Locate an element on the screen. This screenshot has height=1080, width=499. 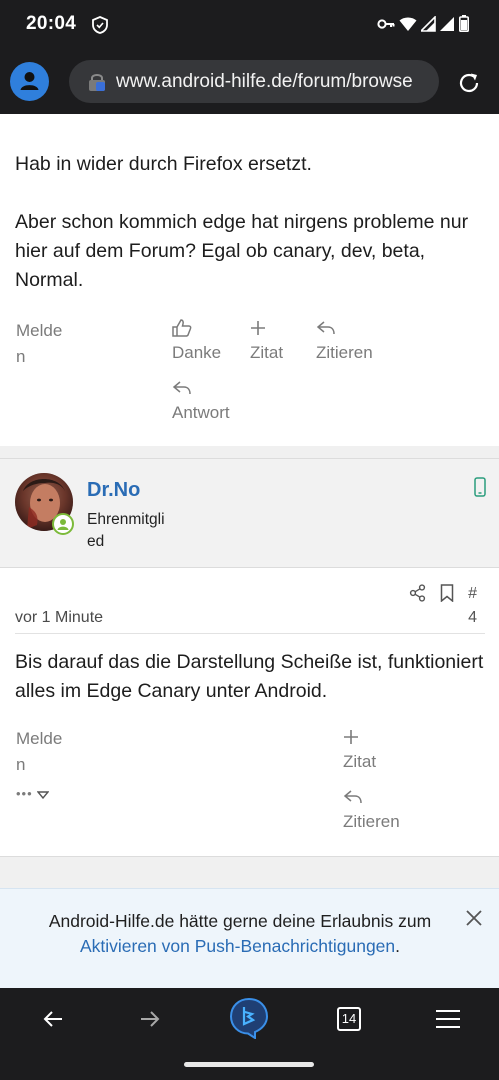
reply-button: Antwort is located at coordinates (201, 401).